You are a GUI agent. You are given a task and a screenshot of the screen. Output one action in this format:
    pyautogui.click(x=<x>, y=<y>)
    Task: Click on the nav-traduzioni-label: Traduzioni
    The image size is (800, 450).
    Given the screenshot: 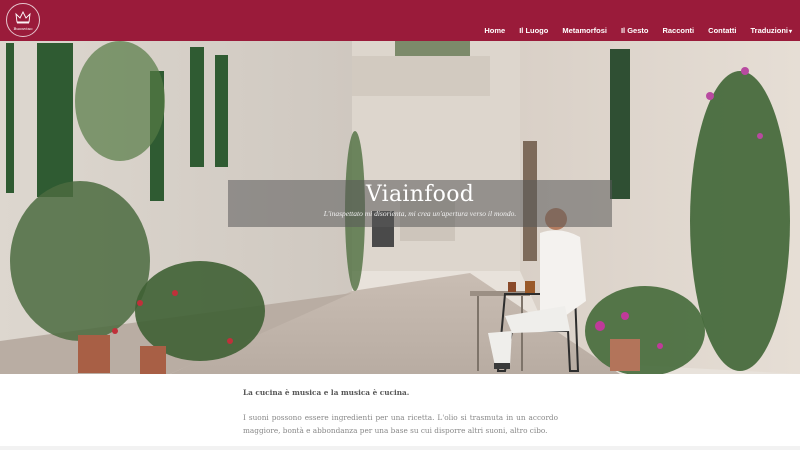 What is the action you would take?
    pyautogui.click(x=769, y=30)
    